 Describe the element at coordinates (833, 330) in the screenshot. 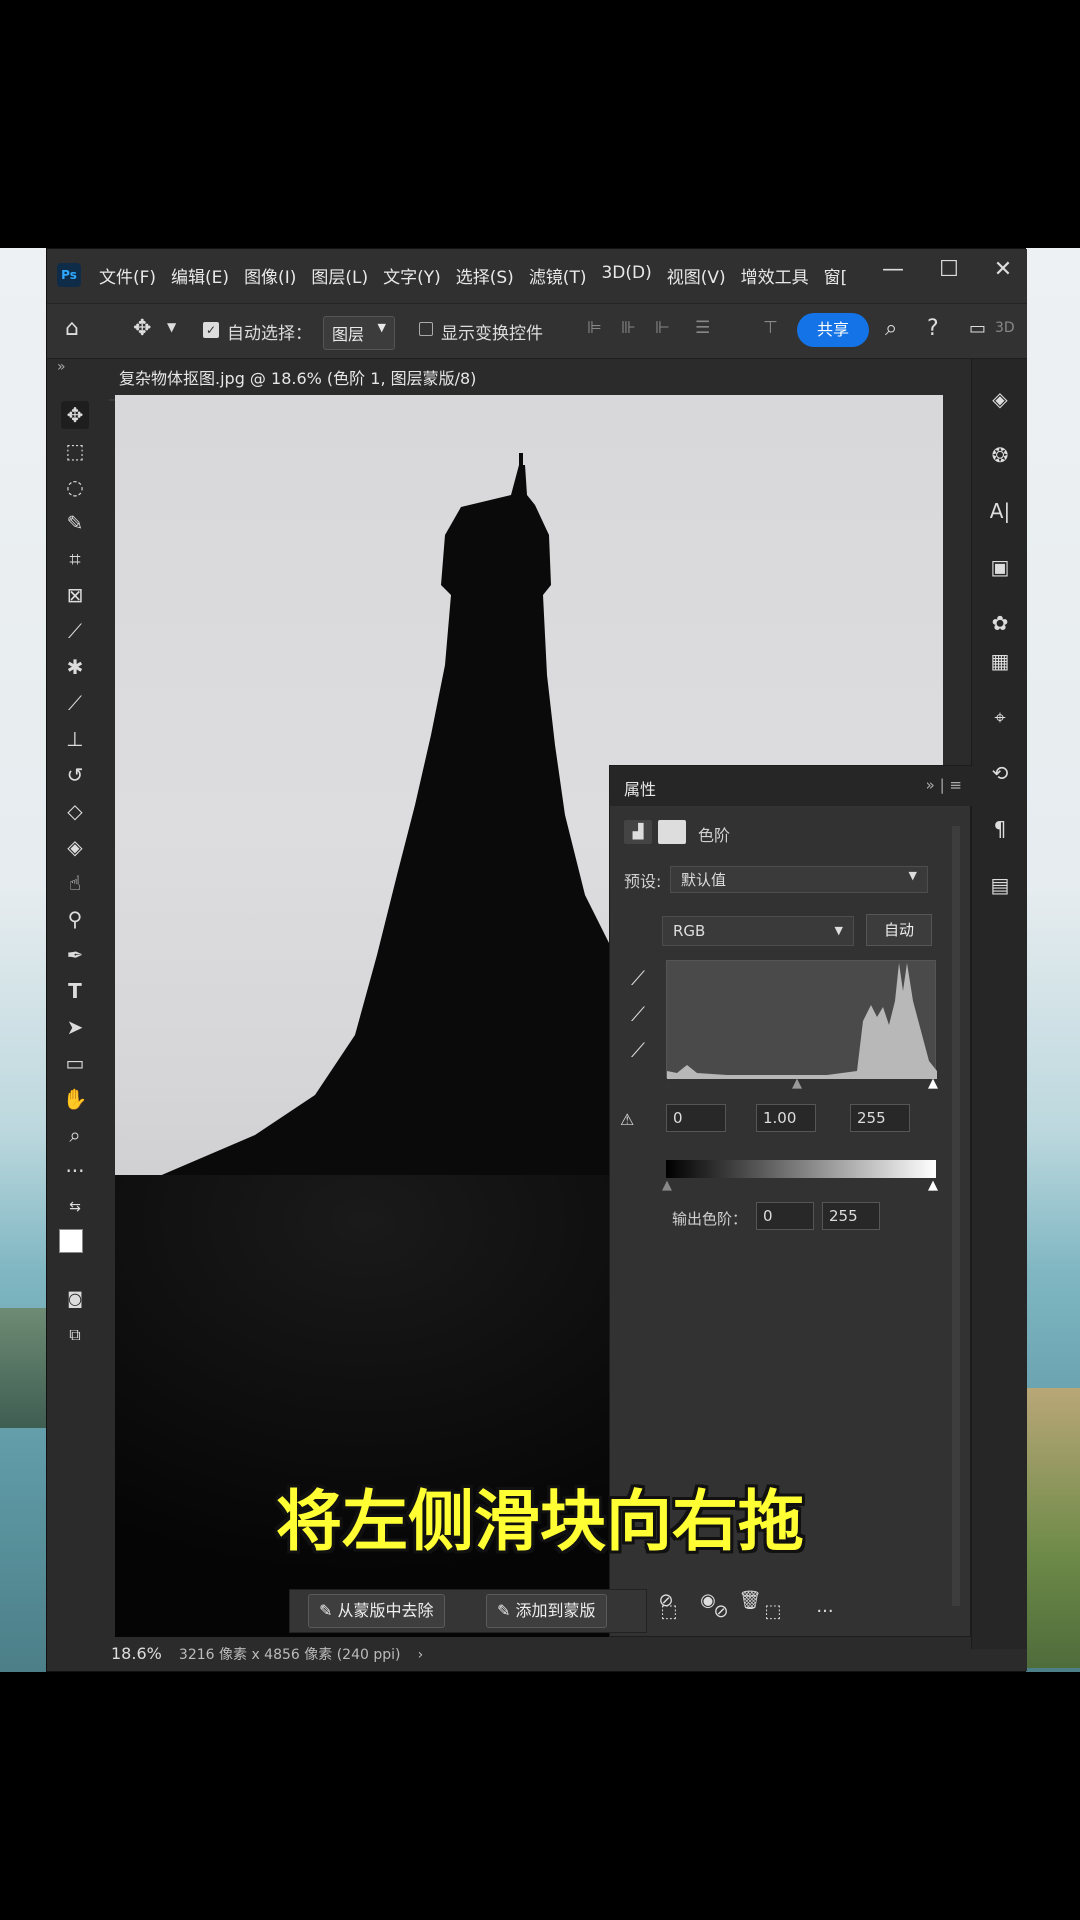

I see `share-button: 共享` at that location.